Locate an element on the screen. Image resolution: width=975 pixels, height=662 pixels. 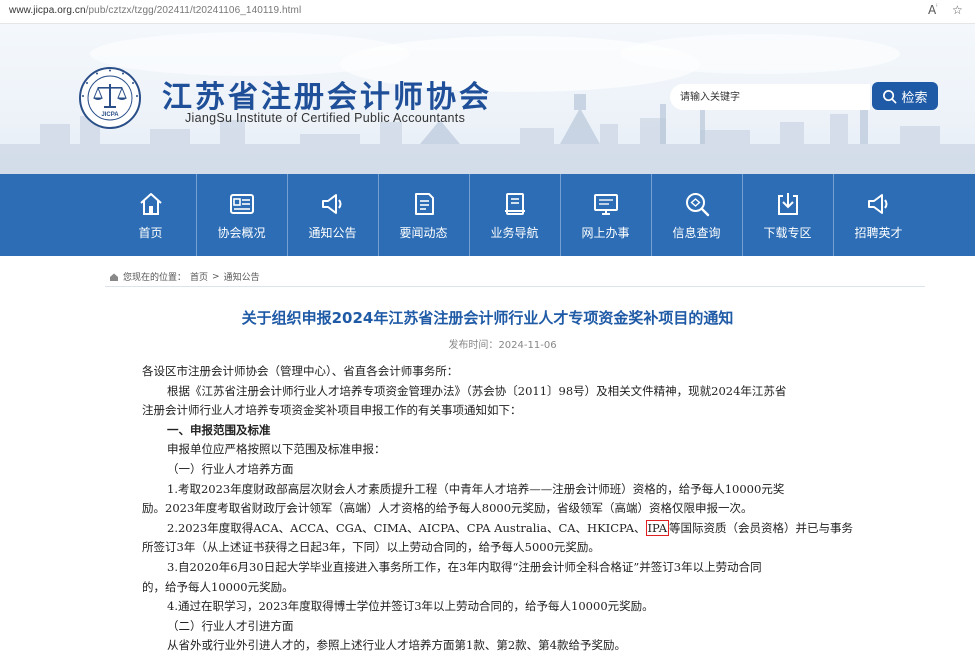
list-item-text: 等国际资质（会员资格）并已与事务 is located at coordinates (761, 527).